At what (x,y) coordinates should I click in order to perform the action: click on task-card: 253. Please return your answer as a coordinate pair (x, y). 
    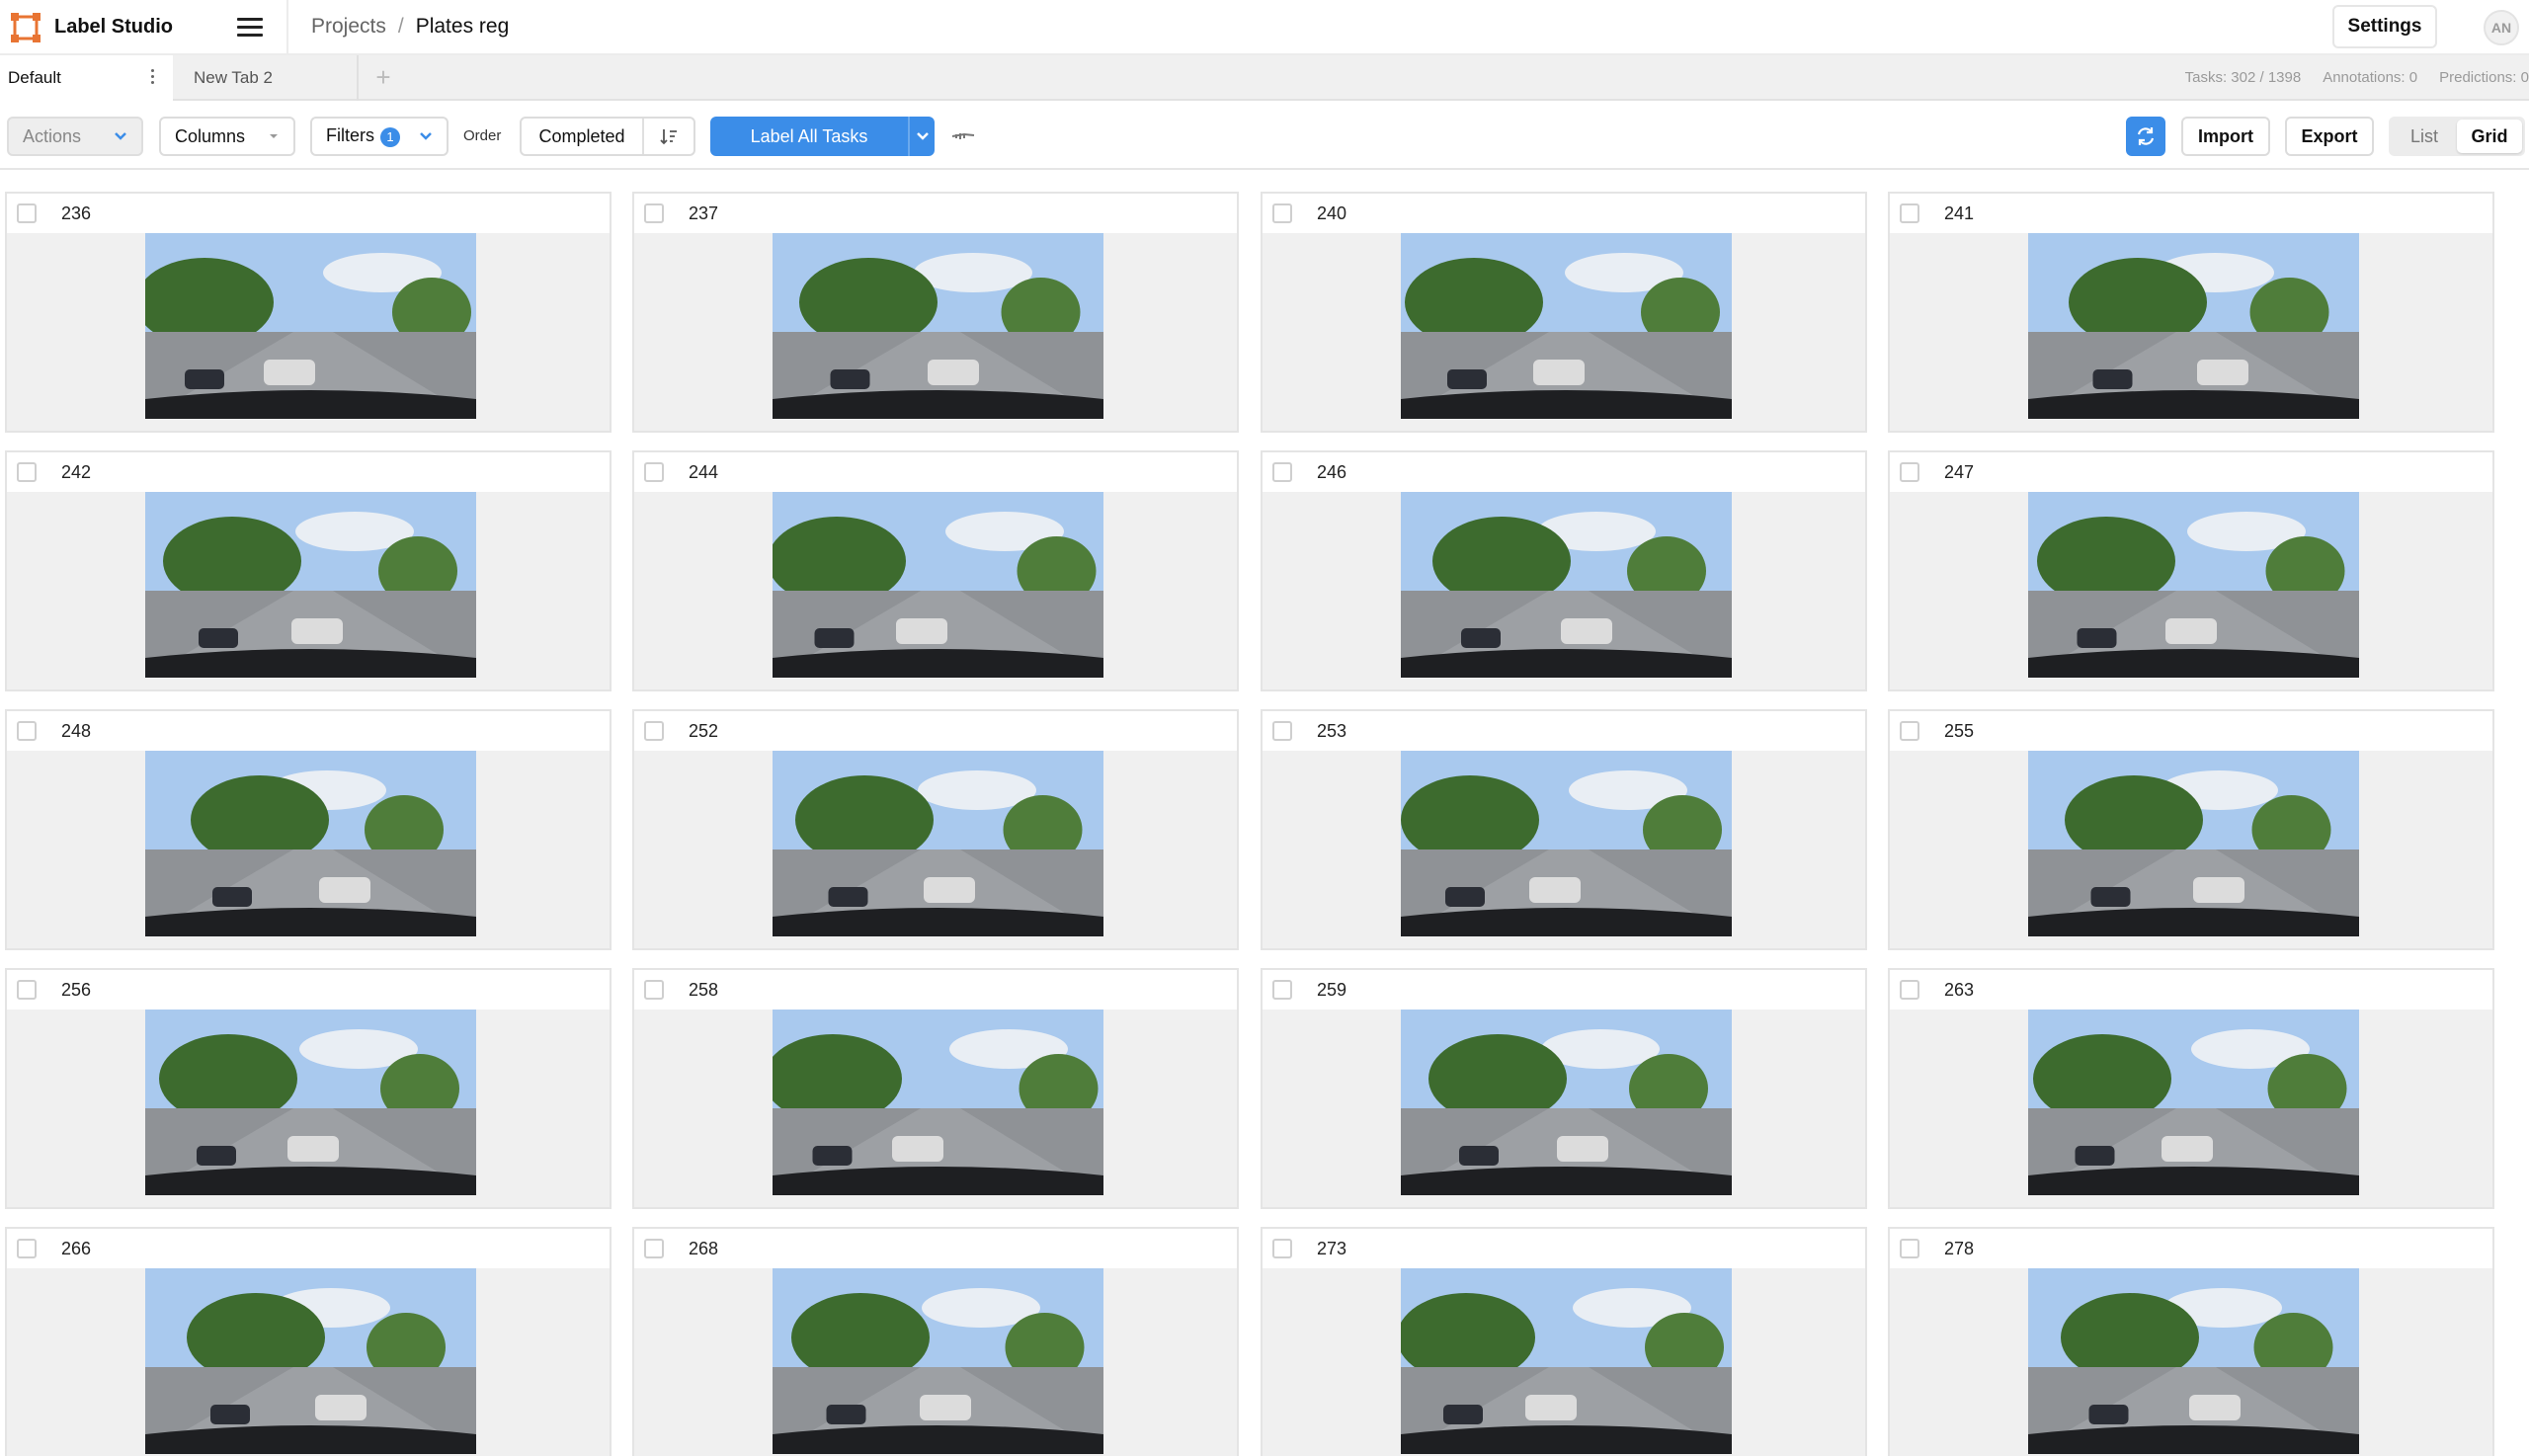
    Looking at the image, I should click on (1564, 829).